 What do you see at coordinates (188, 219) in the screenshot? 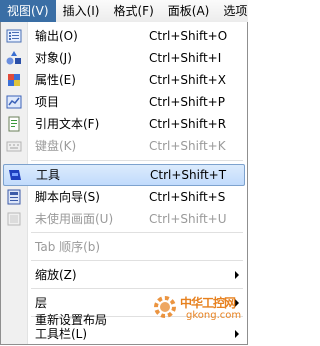
I see `menu-item-shortcut: Ctrl+Shift+U` at bounding box center [188, 219].